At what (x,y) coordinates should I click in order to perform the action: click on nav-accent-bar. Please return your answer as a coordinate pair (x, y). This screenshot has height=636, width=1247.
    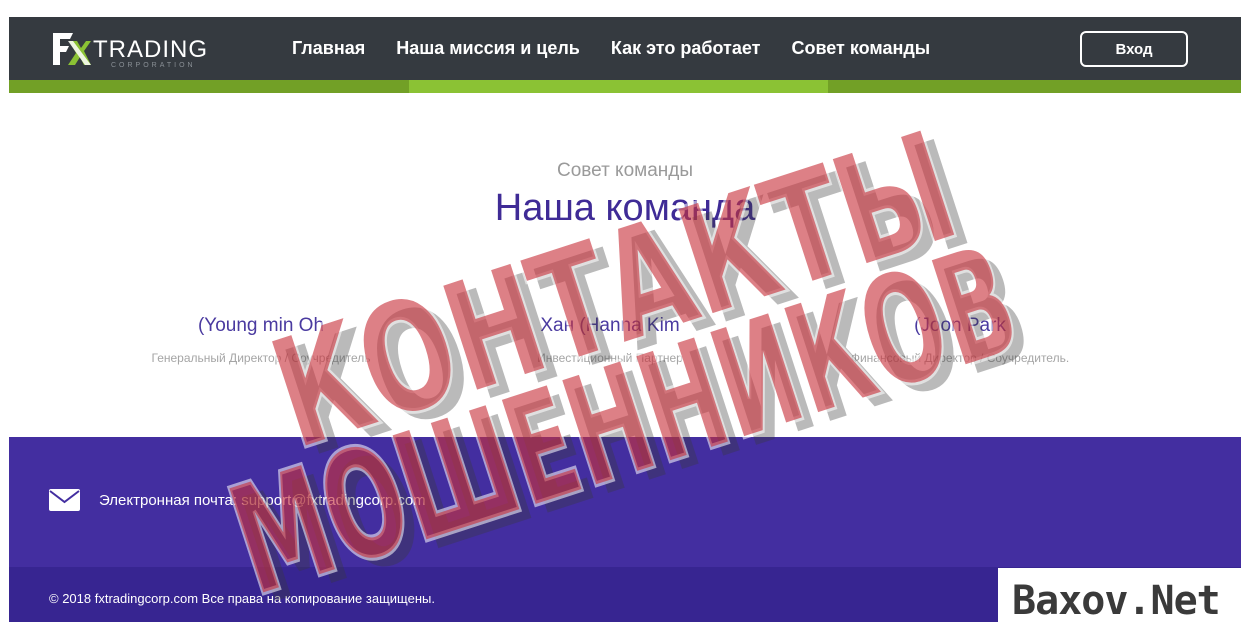
    Looking at the image, I should click on (625, 86).